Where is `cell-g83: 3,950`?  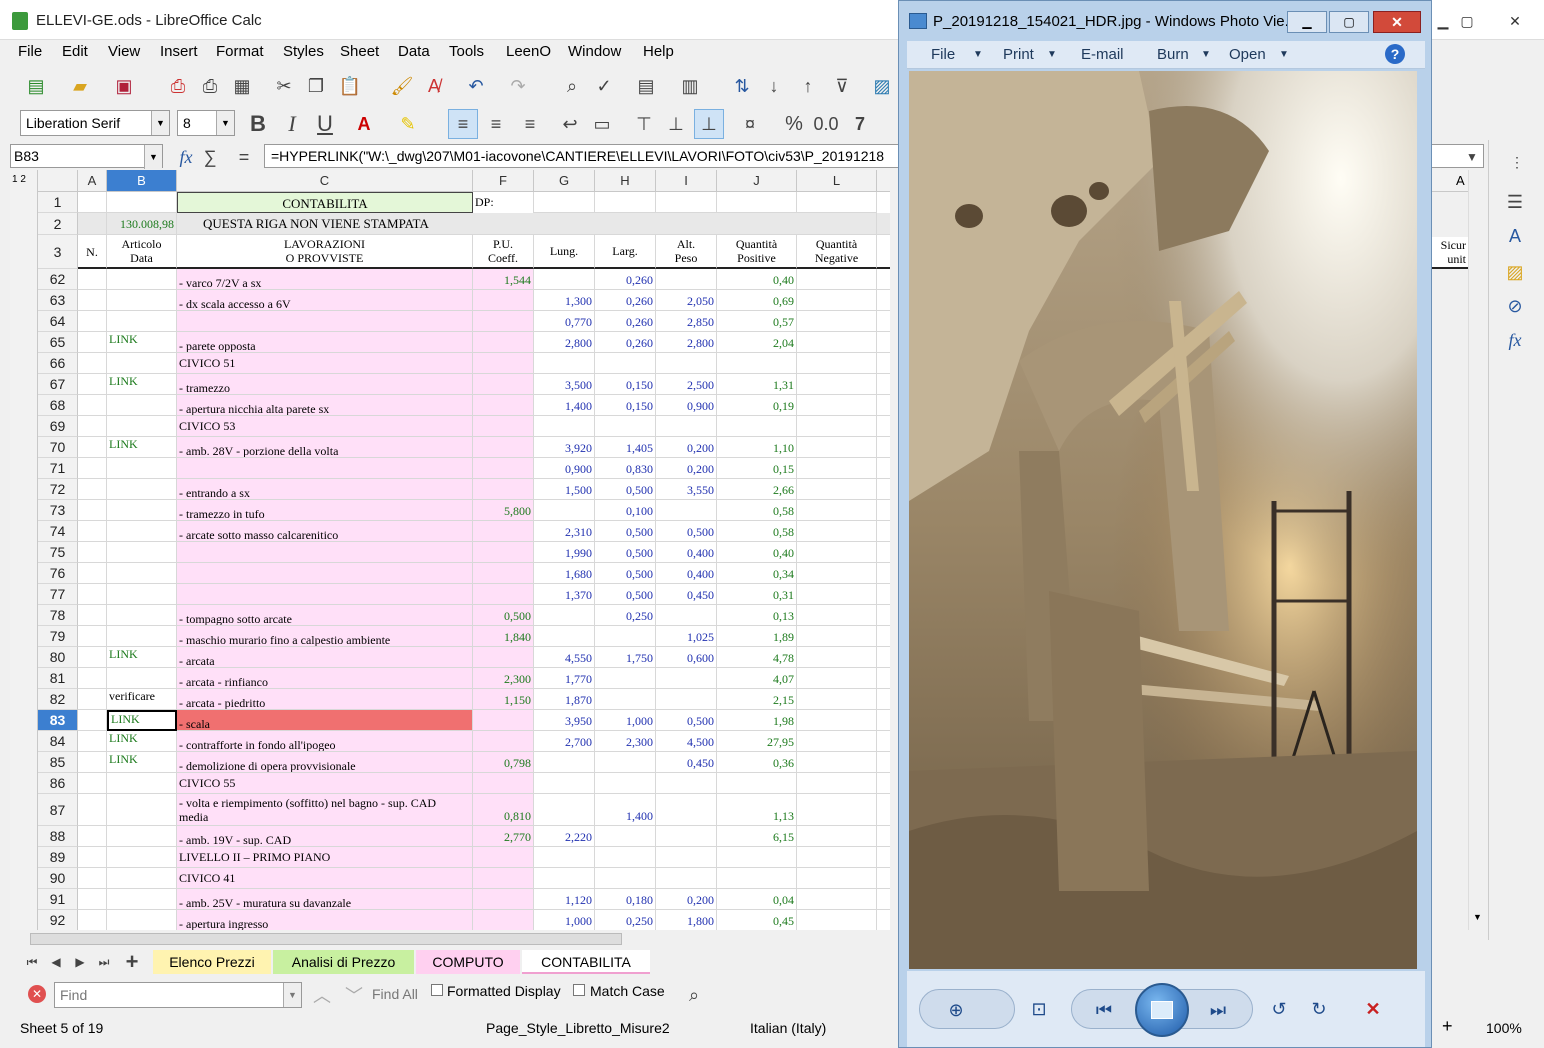
cell-g83: 3,950 is located at coordinates (564, 720).